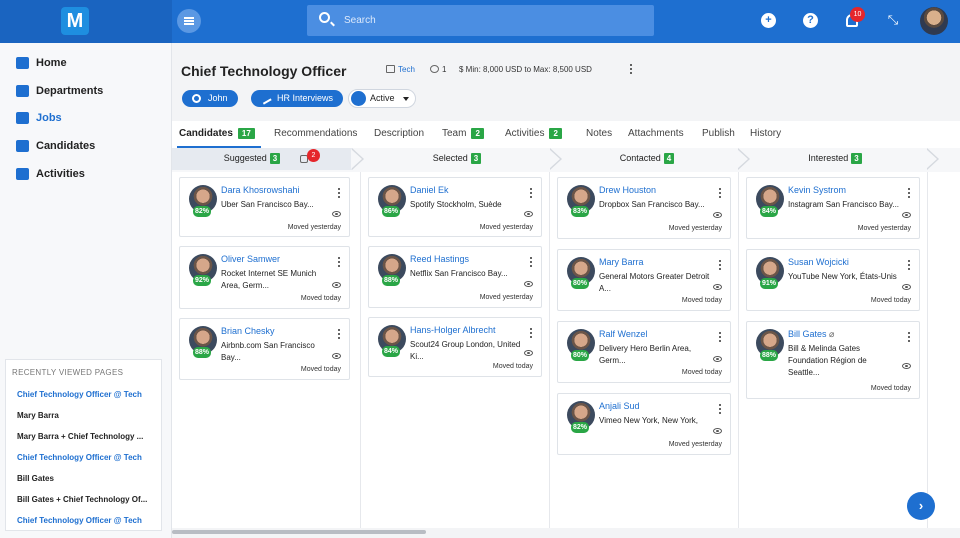 The height and width of the screenshot is (538, 960). I want to click on candidate-name: Oliver Samwer, so click(250, 259).